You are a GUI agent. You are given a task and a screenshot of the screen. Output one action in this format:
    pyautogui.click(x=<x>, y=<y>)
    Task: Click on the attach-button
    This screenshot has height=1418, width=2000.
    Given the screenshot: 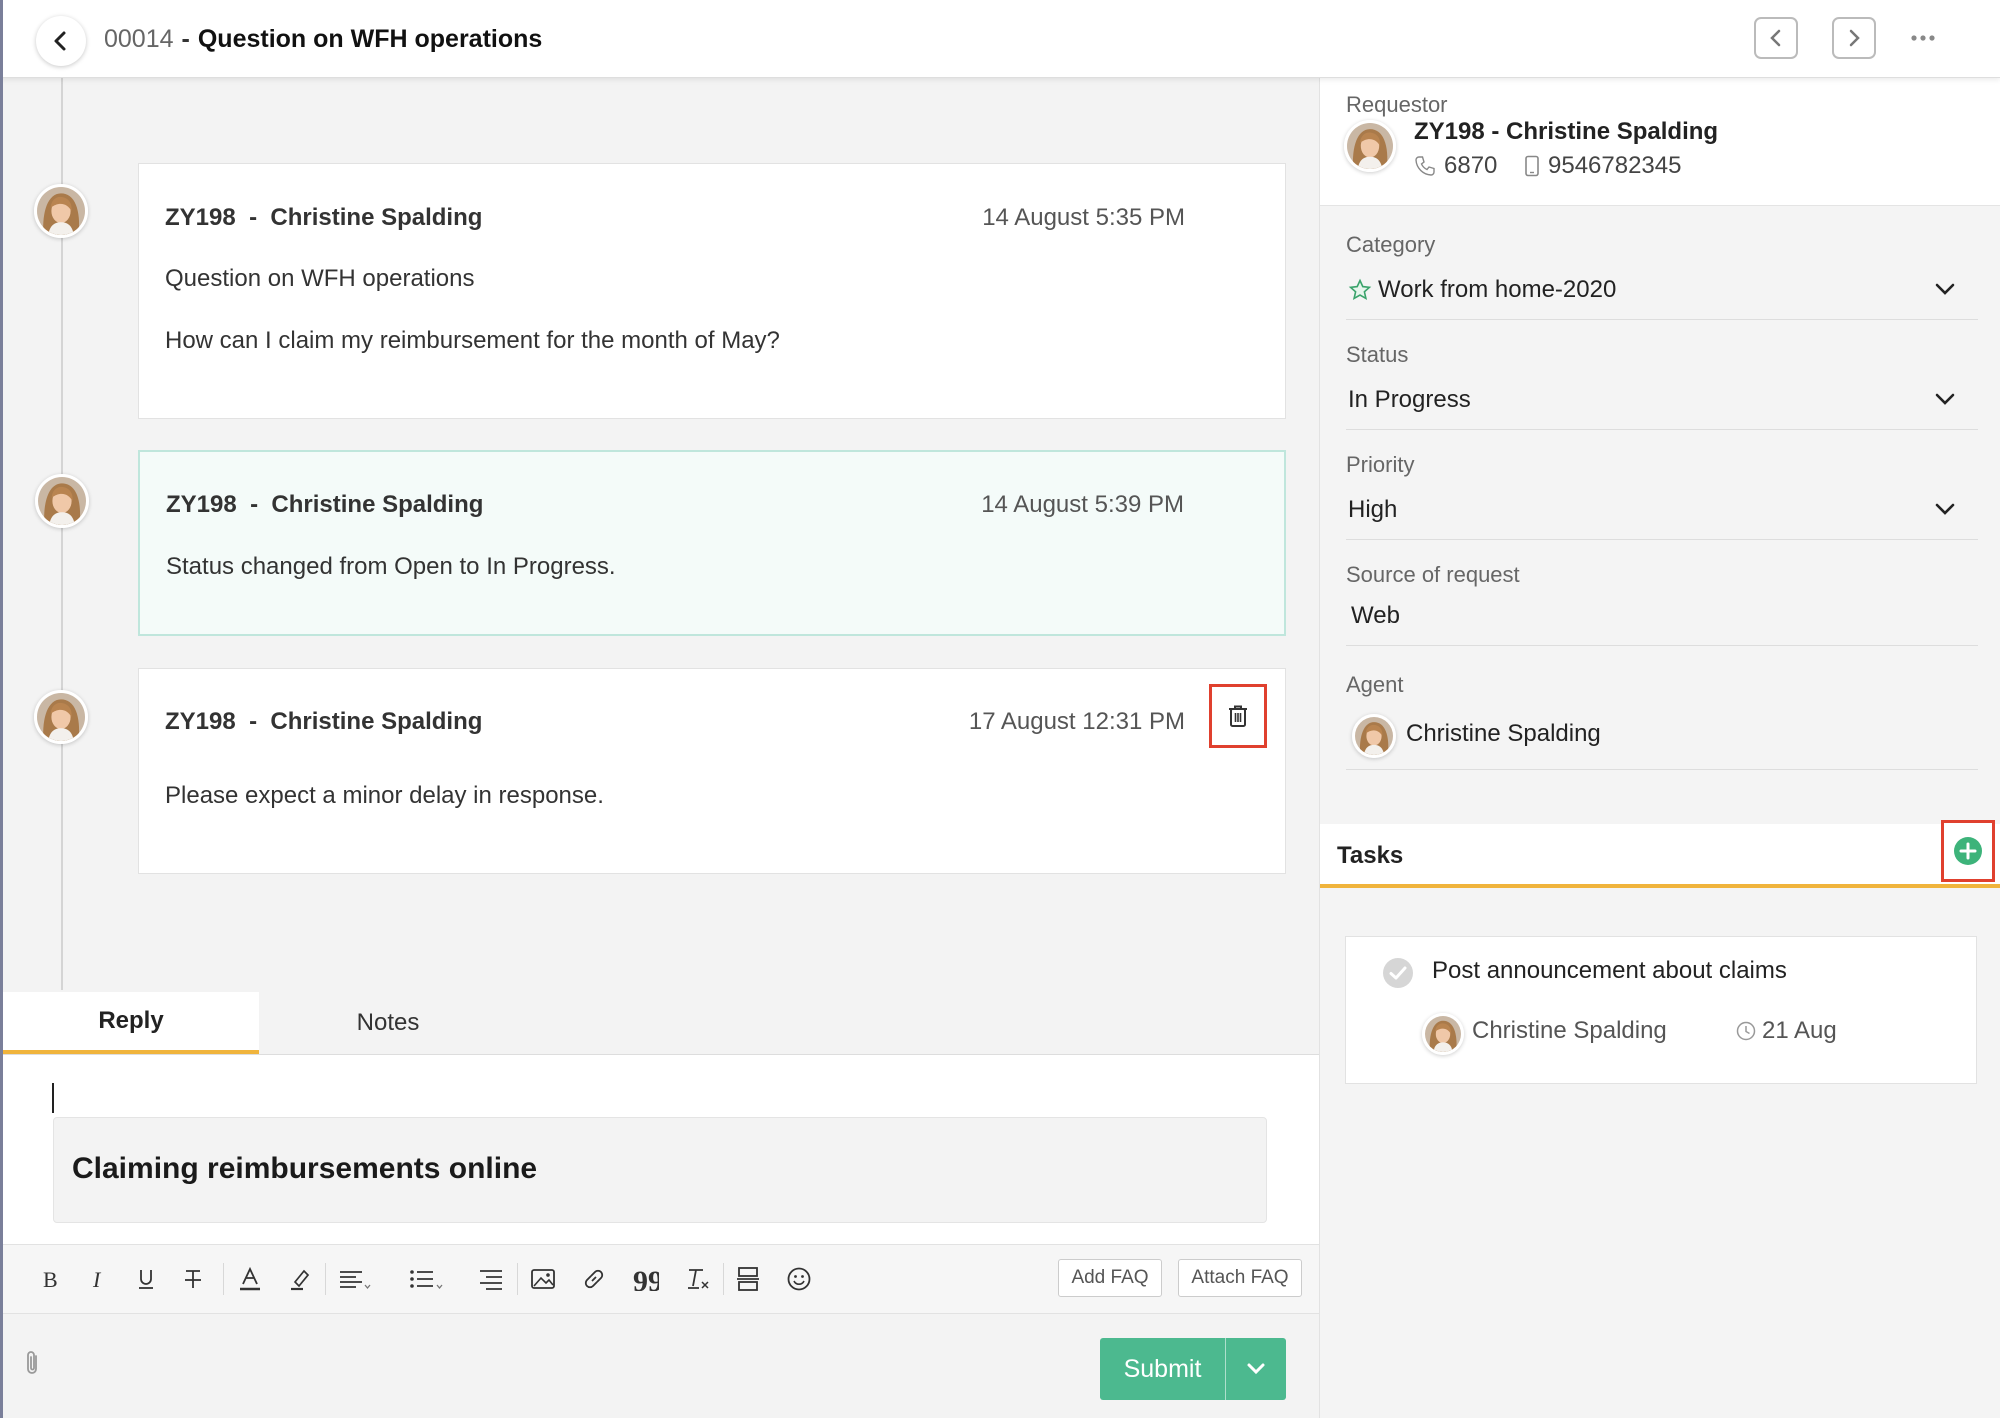 What is the action you would take?
    pyautogui.click(x=33, y=1363)
    